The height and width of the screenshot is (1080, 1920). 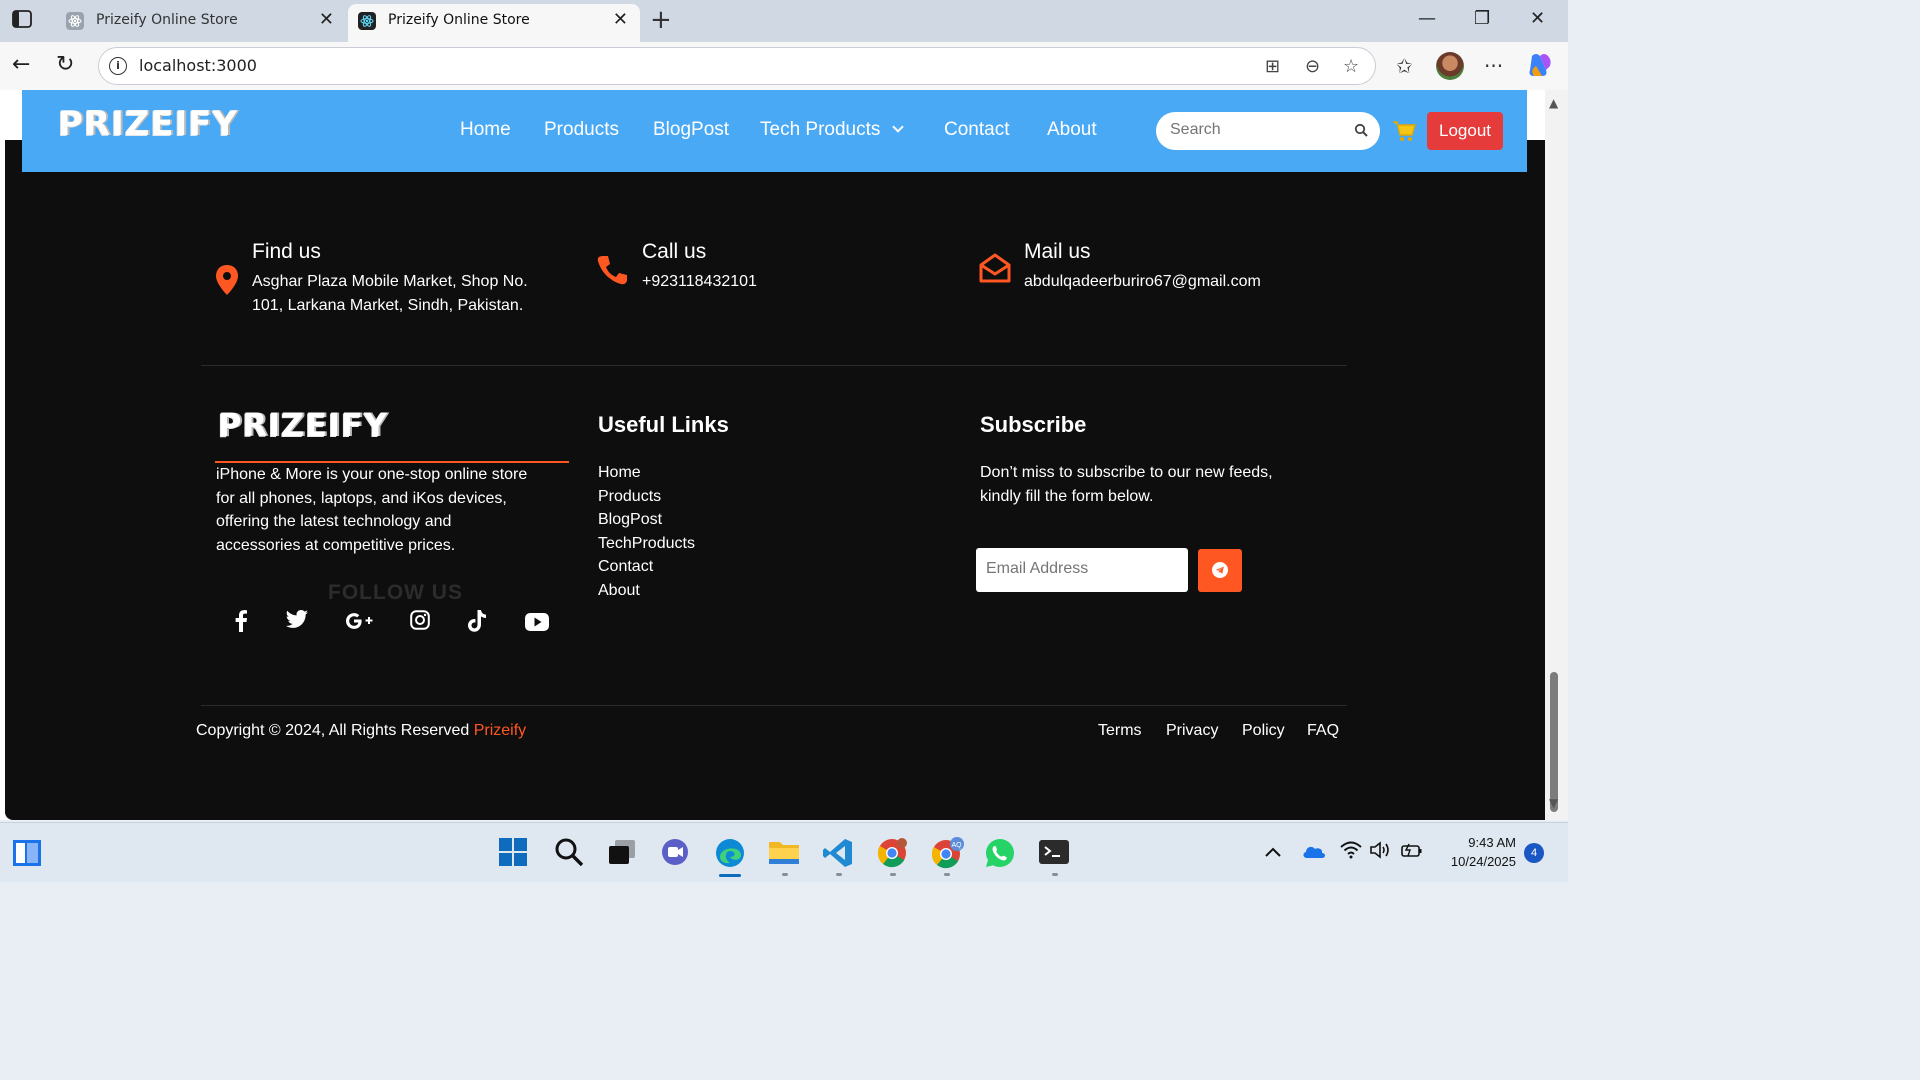 What do you see at coordinates (1072, 130) in the screenshot?
I see `nav-about: About` at bounding box center [1072, 130].